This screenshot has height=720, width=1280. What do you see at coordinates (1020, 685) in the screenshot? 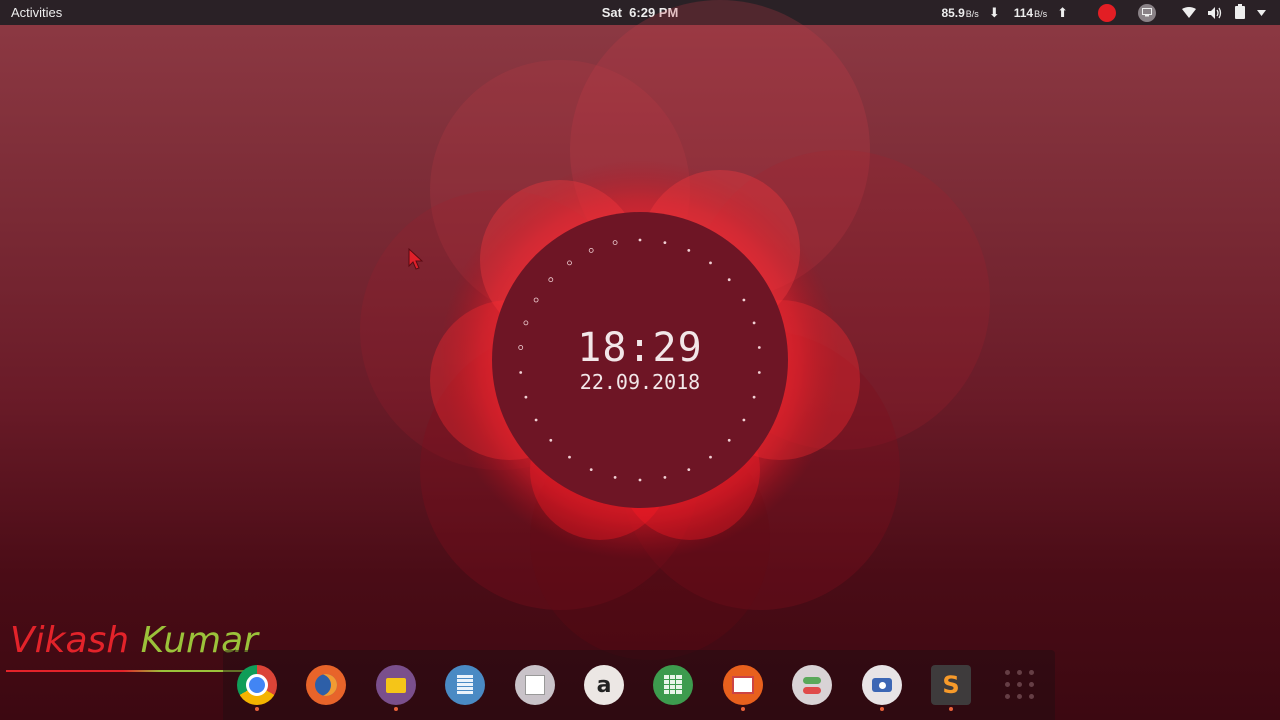
I see `show-applications-icon` at bounding box center [1020, 685].